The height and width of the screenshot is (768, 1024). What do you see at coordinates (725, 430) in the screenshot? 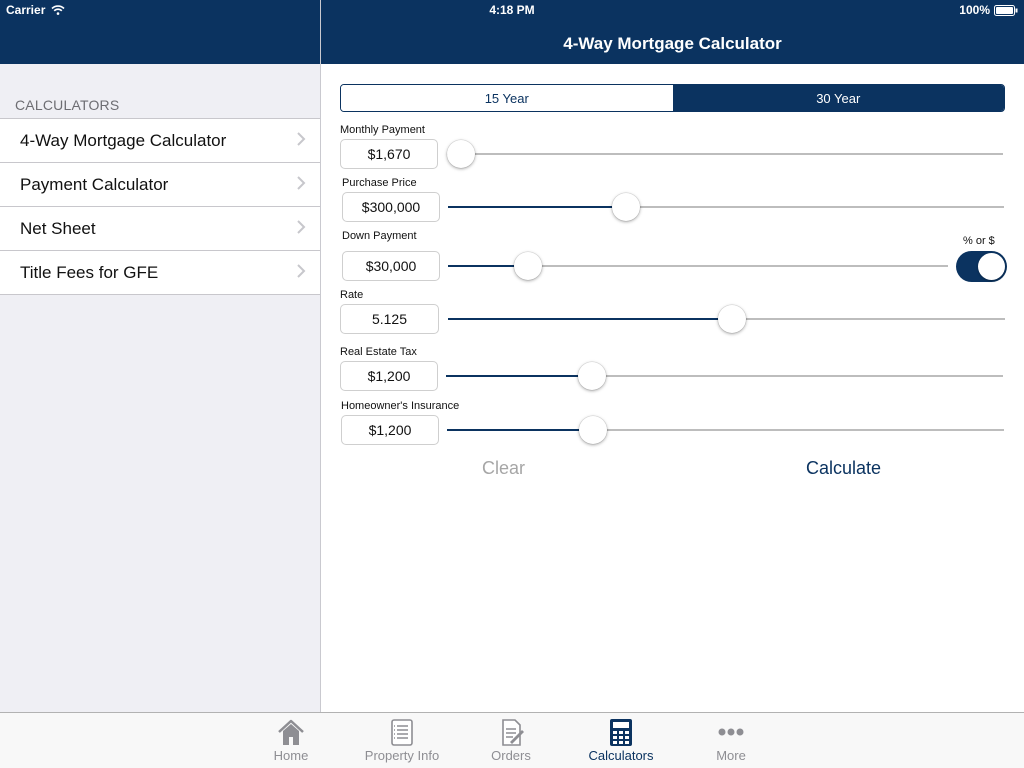
I see `homeowners-insurance-slider` at bounding box center [725, 430].